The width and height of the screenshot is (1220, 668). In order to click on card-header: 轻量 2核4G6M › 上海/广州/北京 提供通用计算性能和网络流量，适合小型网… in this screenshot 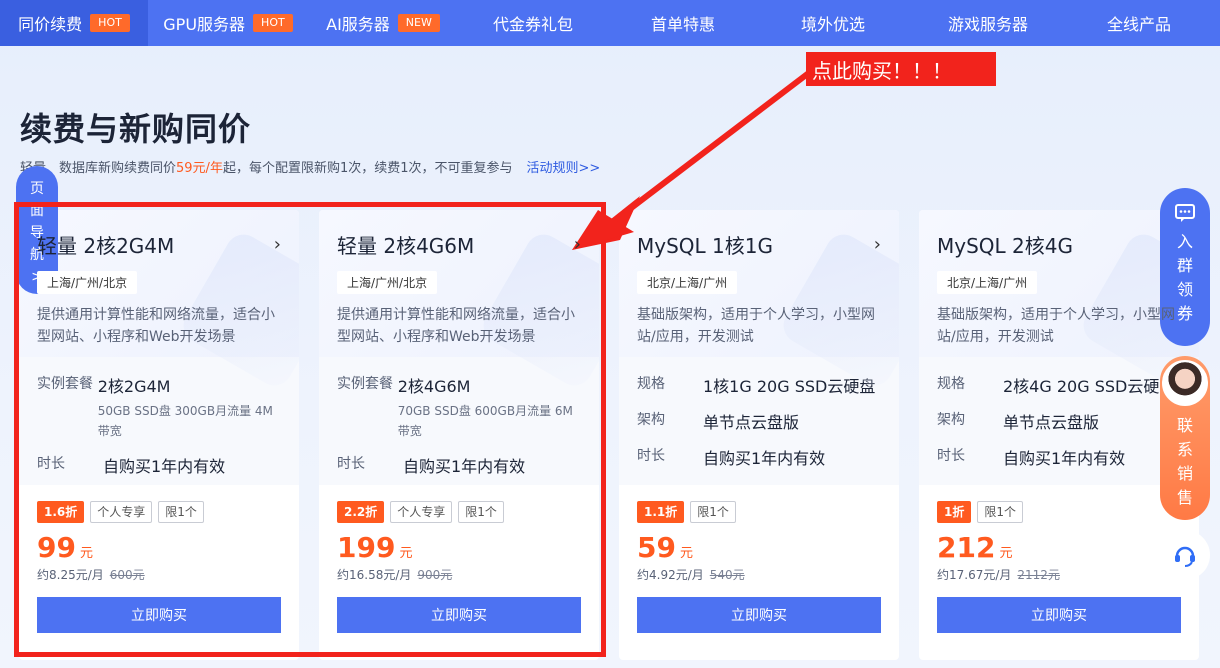, I will do `click(459, 283)`.